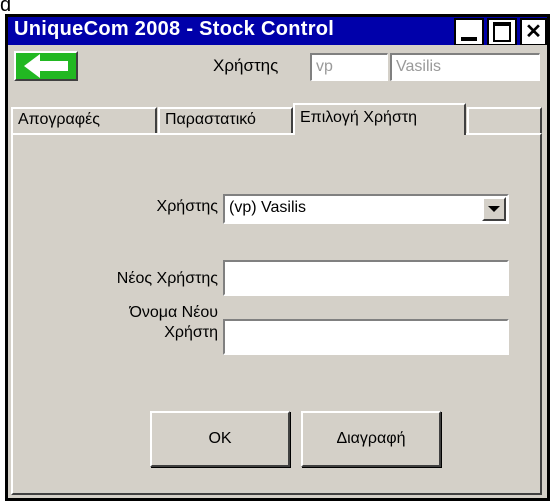  I want to click on current-user-code-field: vp, so click(349, 67).